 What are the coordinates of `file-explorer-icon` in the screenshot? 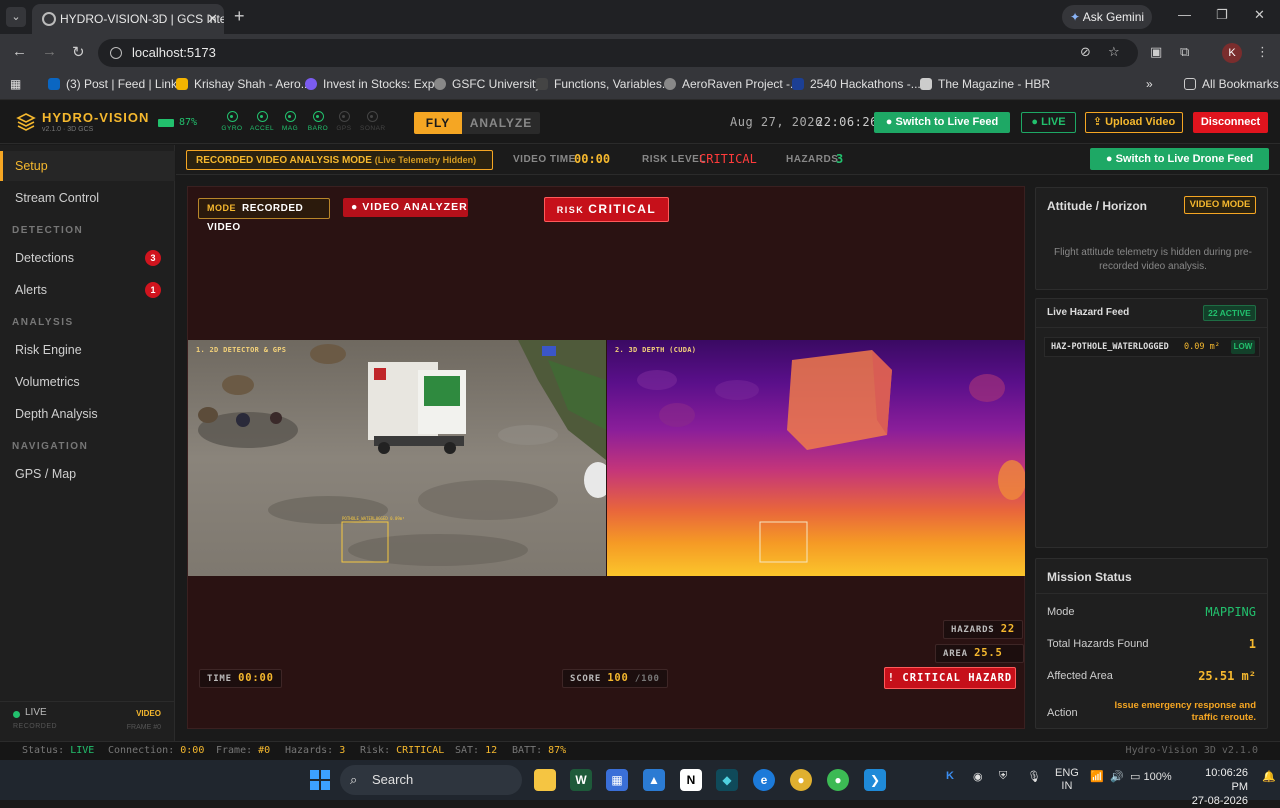 It's located at (545, 780).